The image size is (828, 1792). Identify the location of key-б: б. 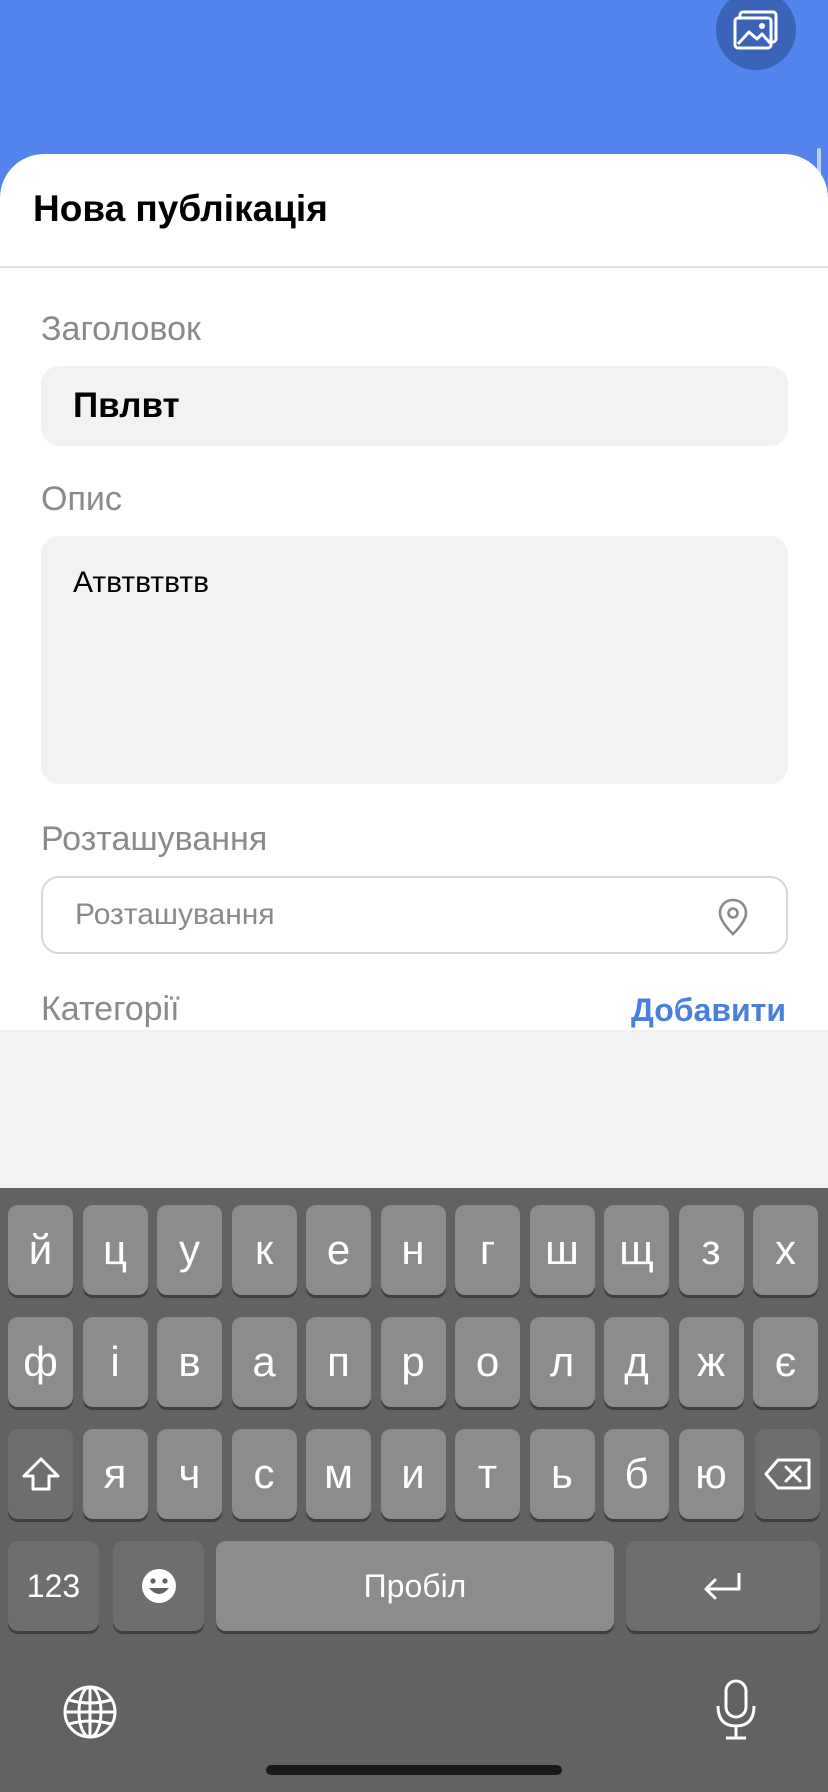
(636, 1474).